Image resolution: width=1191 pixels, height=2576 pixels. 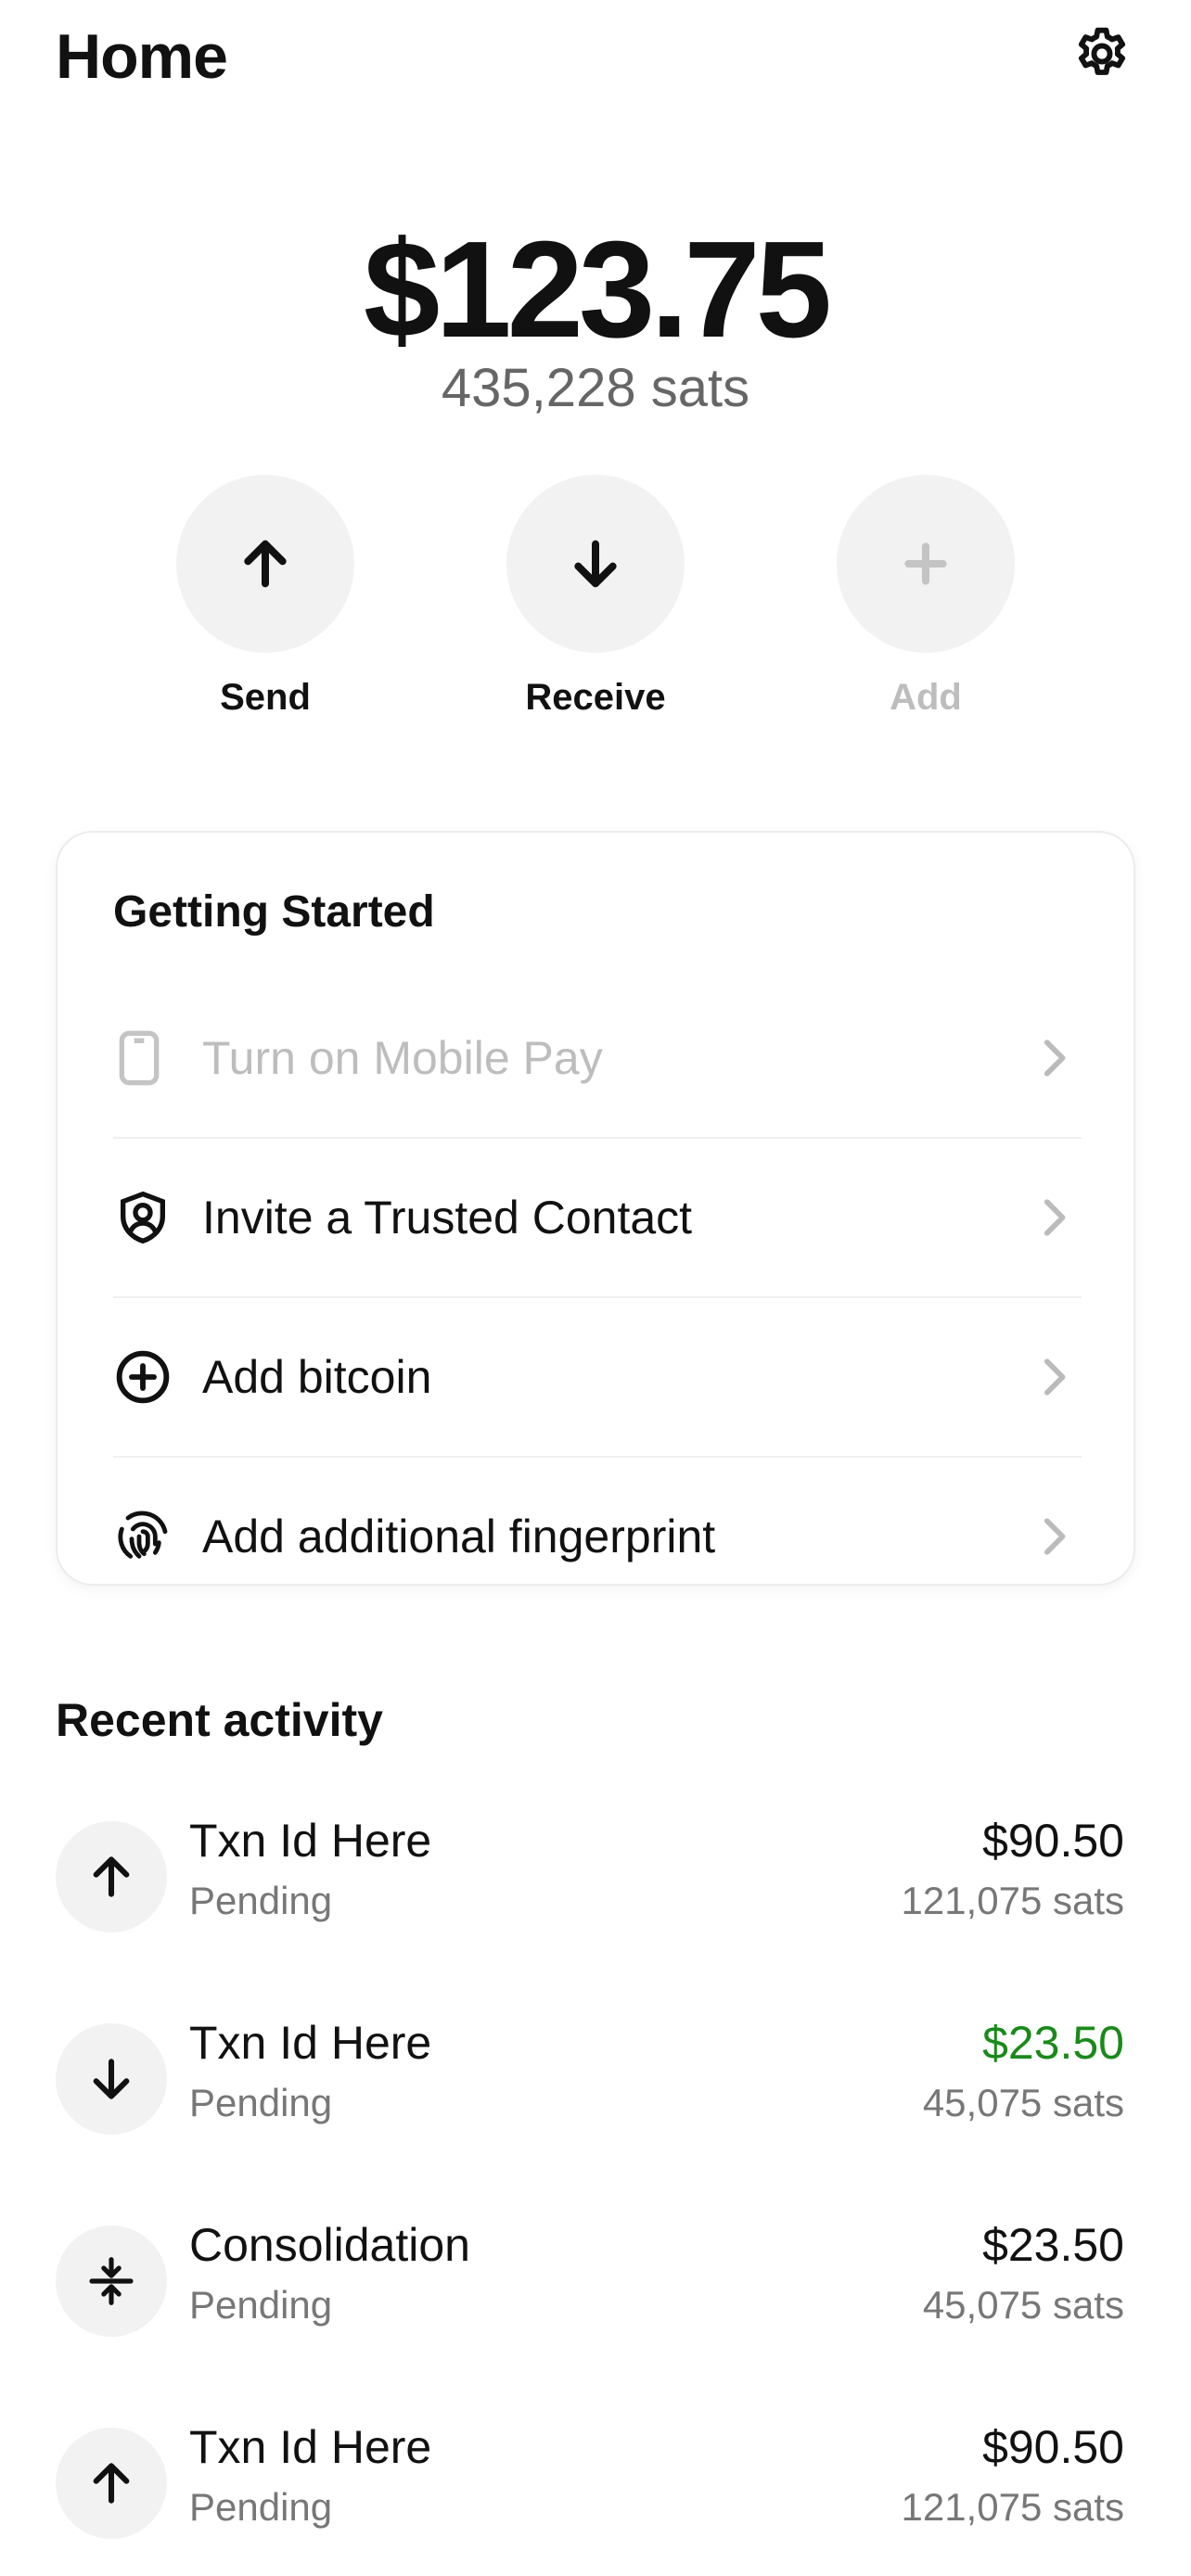 I want to click on shield-person-icon, so click(x=146, y=1217).